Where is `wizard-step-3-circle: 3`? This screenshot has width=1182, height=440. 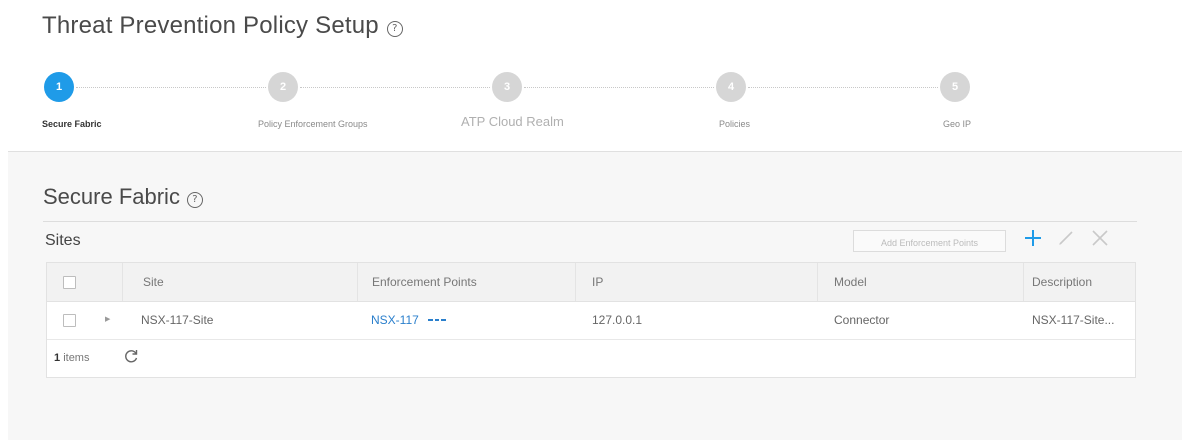
wizard-step-3-circle: 3 is located at coordinates (507, 87).